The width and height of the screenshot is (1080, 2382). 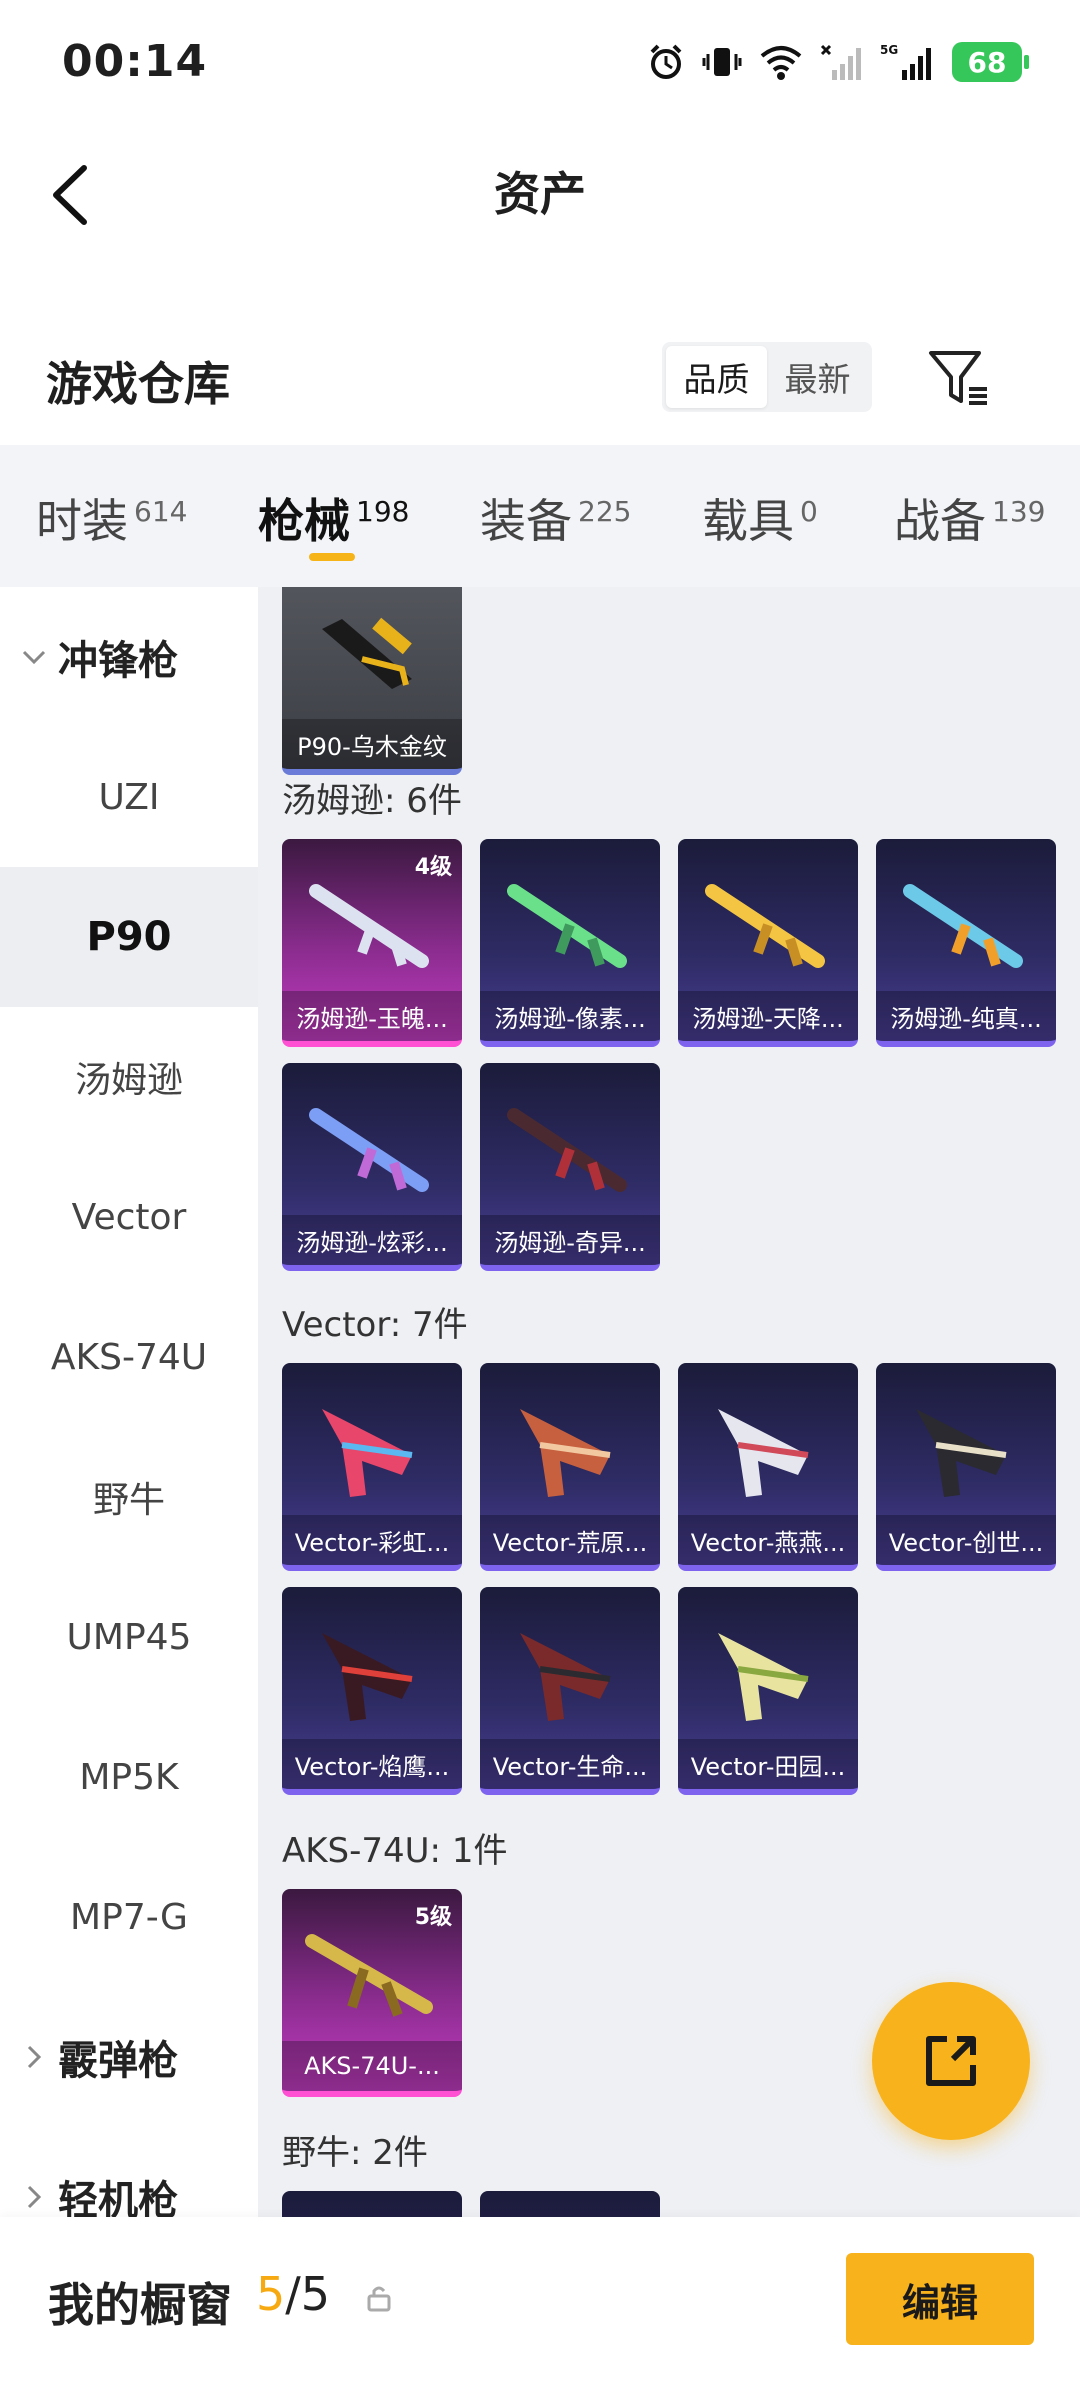 I want to click on share-button, so click(x=951, y=2061).